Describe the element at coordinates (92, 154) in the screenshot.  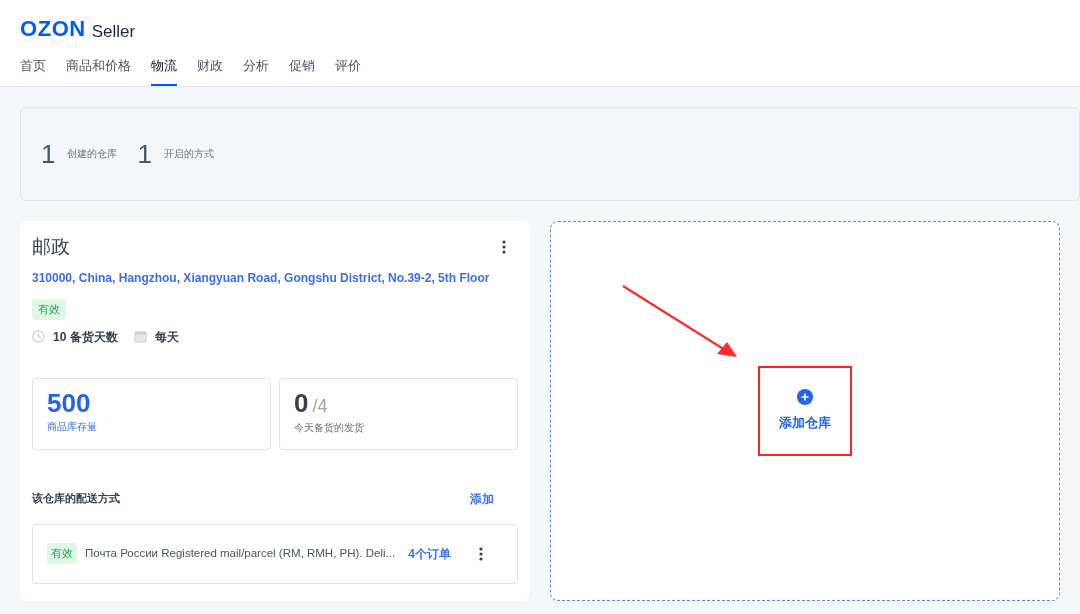
I see `summary-label: 创建的仓库` at that location.